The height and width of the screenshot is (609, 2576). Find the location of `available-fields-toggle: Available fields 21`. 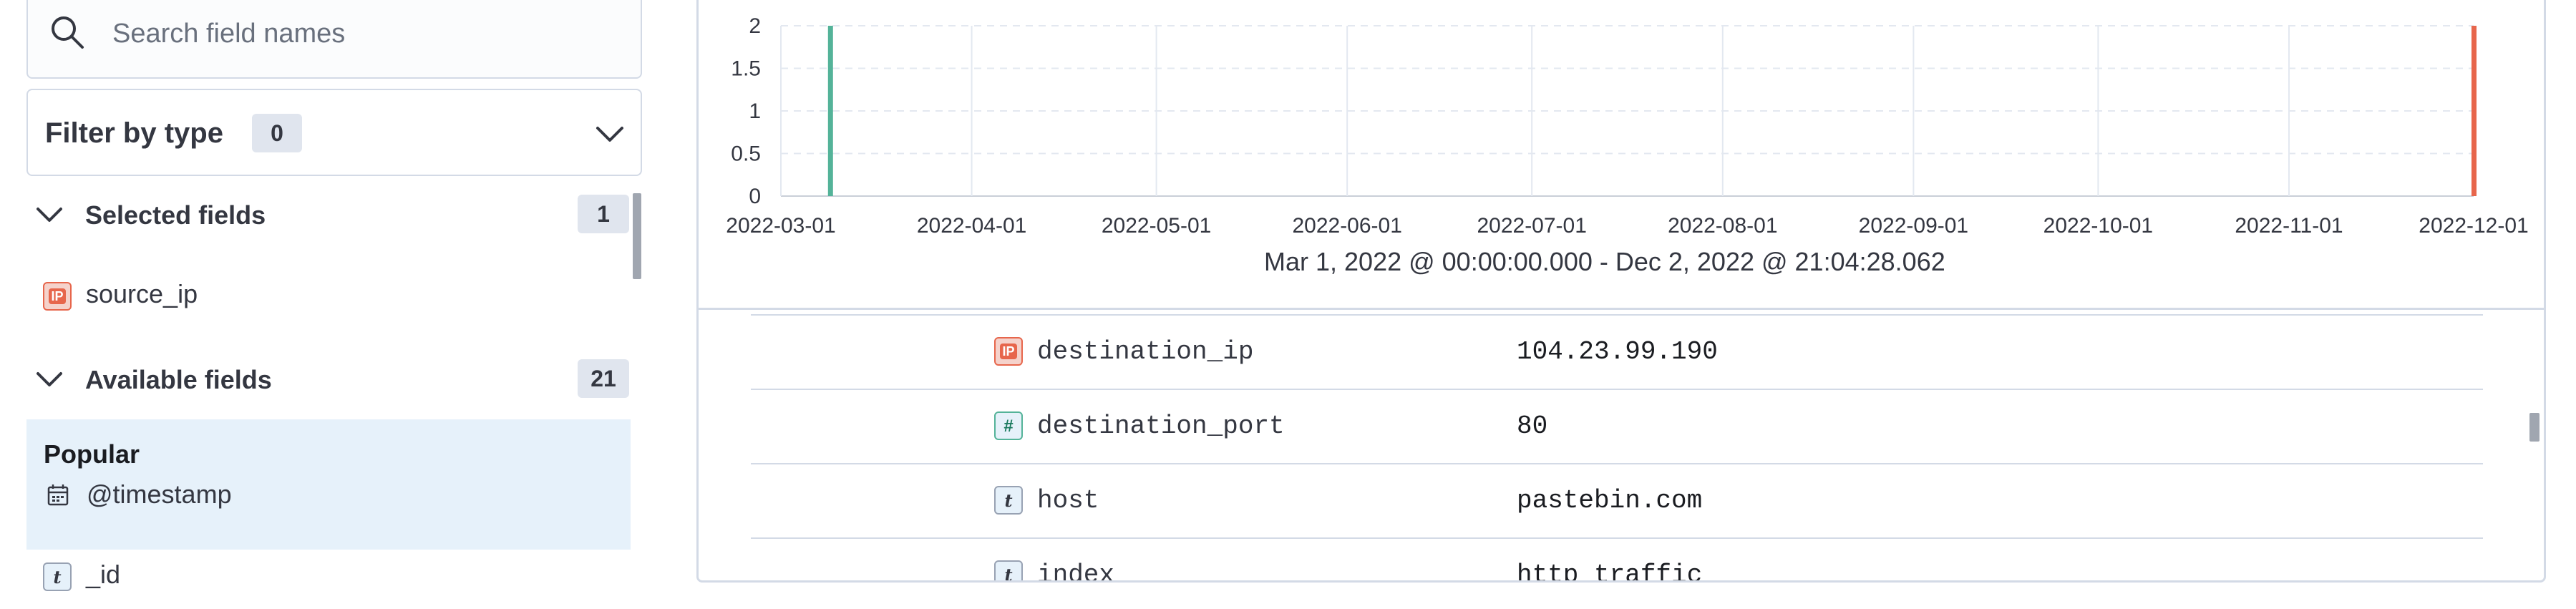

available-fields-toggle: Available fields 21 is located at coordinates (334, 380).